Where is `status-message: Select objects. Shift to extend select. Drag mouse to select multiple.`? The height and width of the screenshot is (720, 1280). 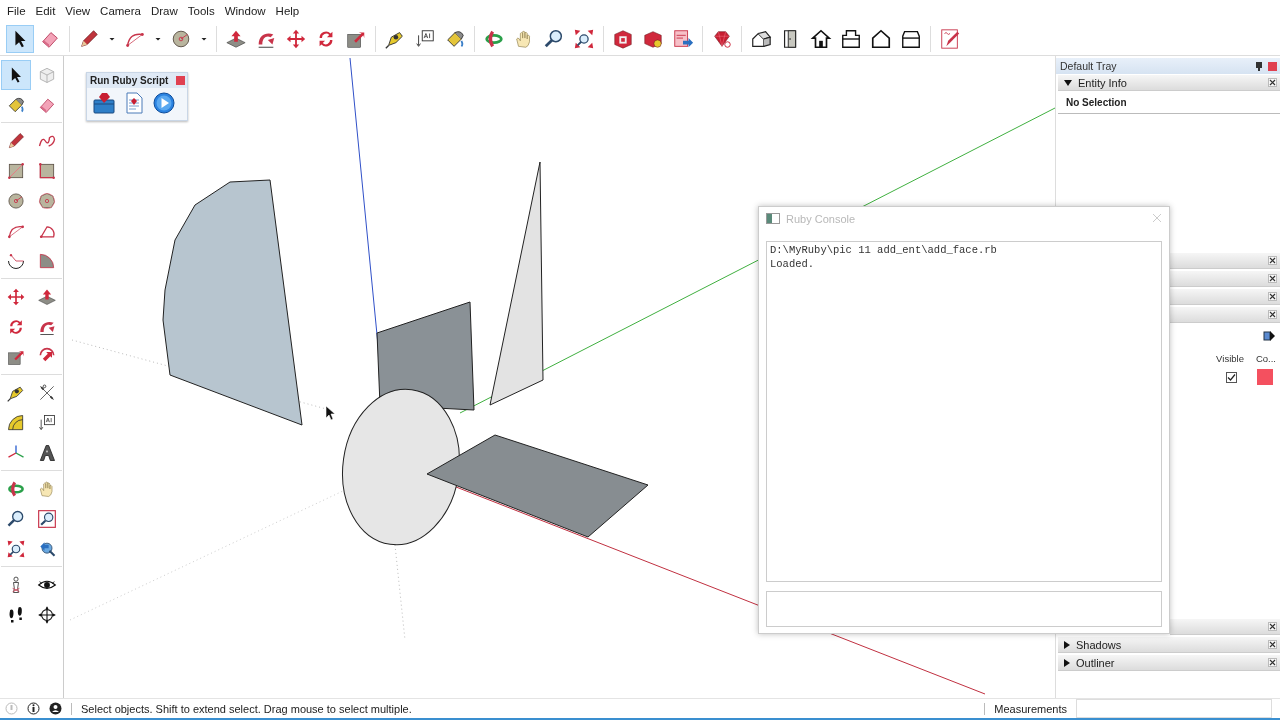
status-message: Select objects. Shift to extend select. Drag mouse to select multiple. is located at coordinates (247, 708).